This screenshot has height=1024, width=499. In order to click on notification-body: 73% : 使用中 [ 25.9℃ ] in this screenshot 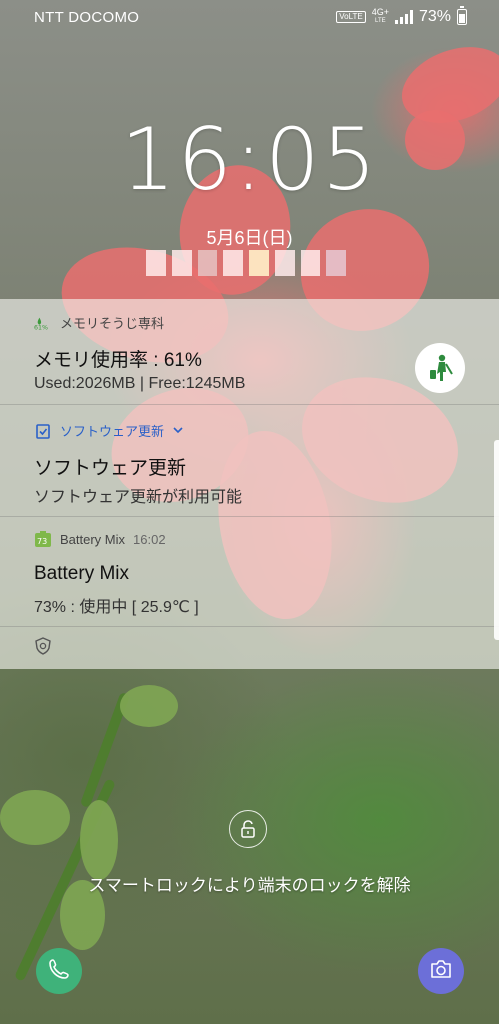, I will do `click(116, 607)`.